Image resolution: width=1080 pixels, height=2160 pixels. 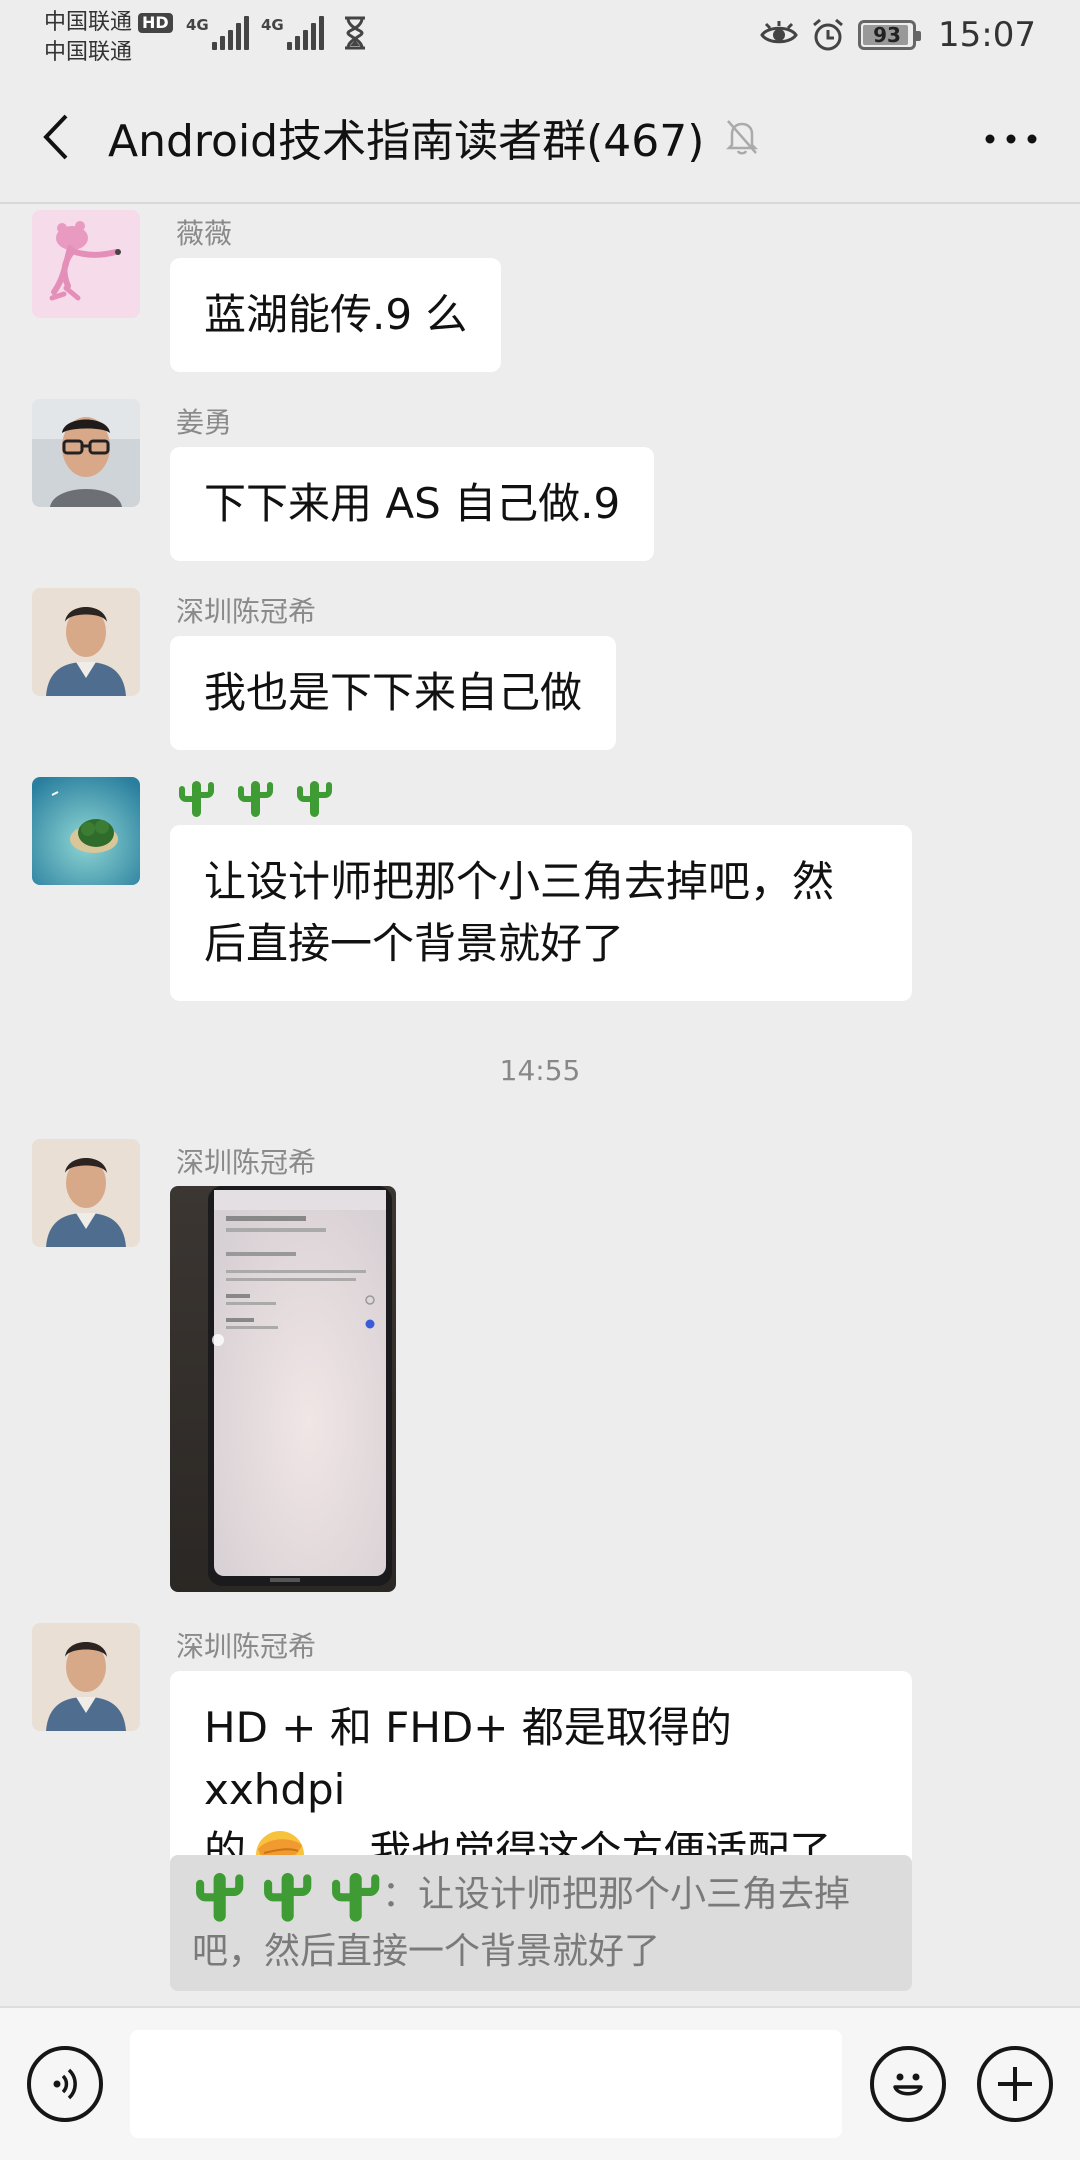 I want to click on message-bubble: 让设计师把那个小三角去掉吧，然 后直接一个背景就好了, so click(x=541, y=913).